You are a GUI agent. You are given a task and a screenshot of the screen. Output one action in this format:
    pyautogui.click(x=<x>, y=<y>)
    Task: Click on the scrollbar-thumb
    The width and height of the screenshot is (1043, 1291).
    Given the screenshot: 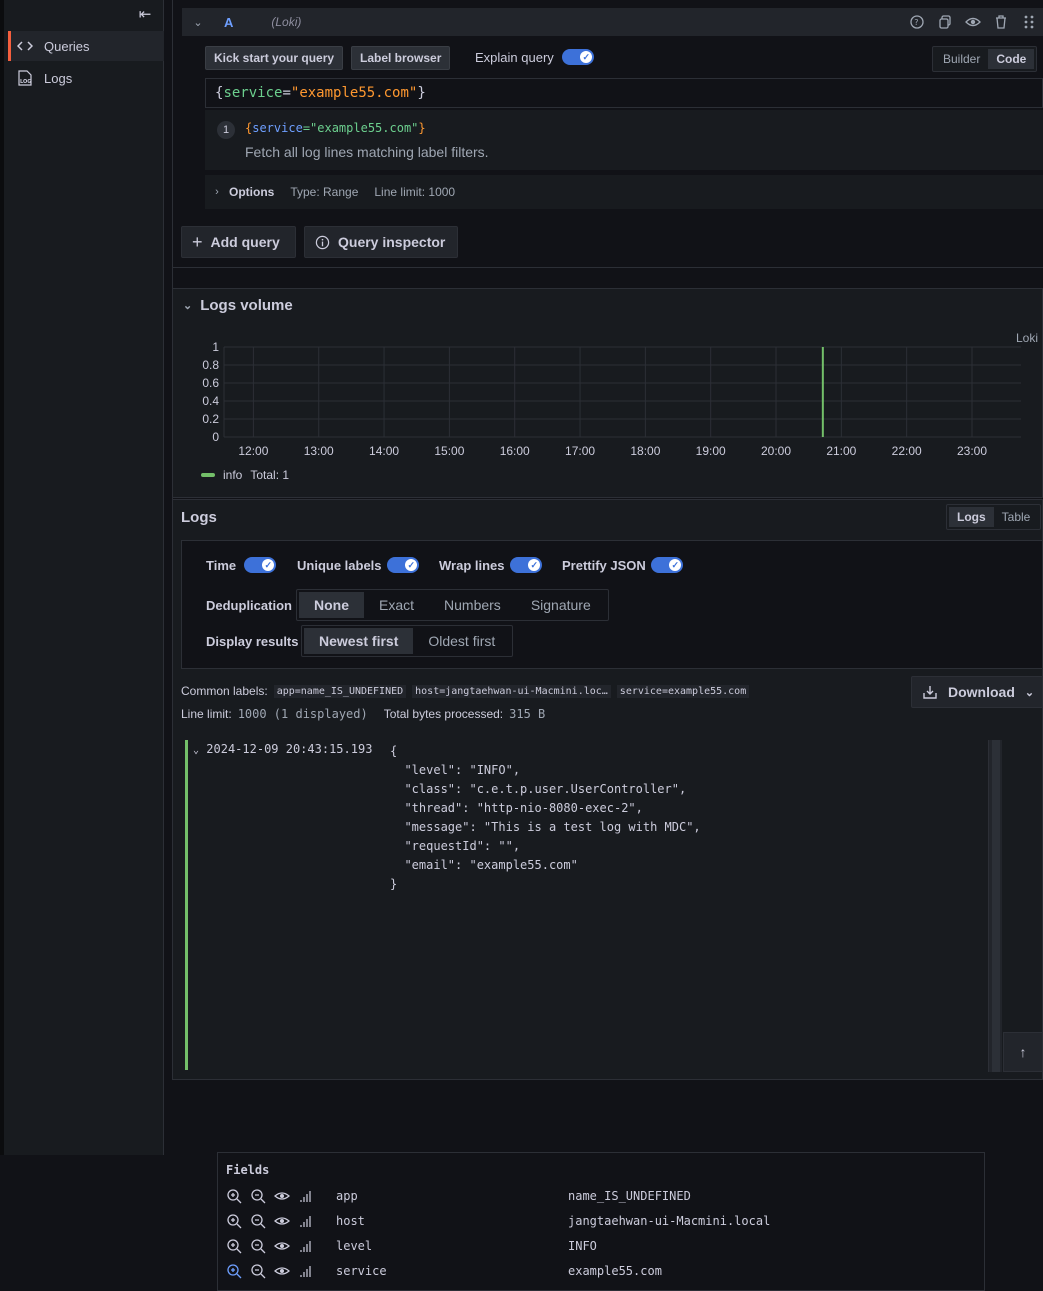 What is the action you would take?
    pyautogui.click(x=996, y=906)
    